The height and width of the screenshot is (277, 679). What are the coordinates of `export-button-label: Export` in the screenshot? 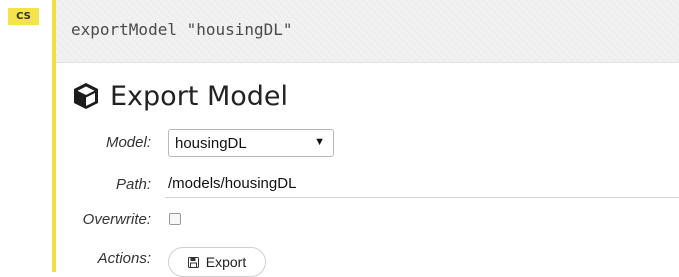 It's located at (226, 262).